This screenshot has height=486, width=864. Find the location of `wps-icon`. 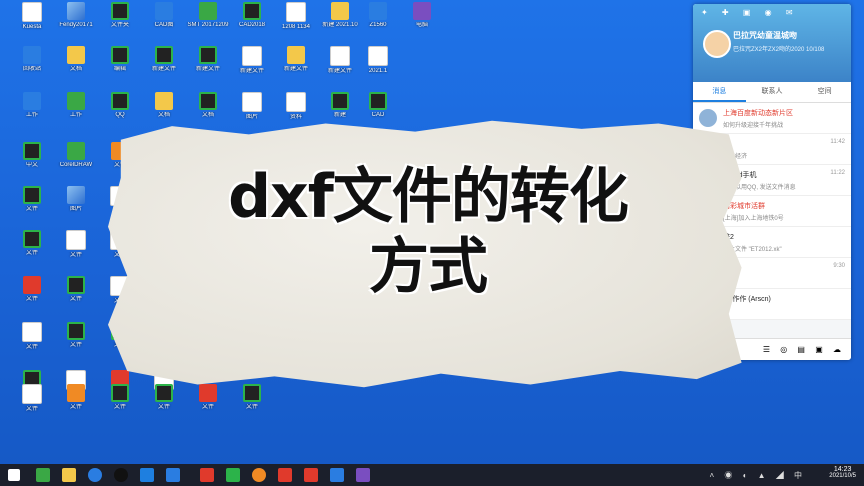

wps-icon is located at coordinates (207, 475).